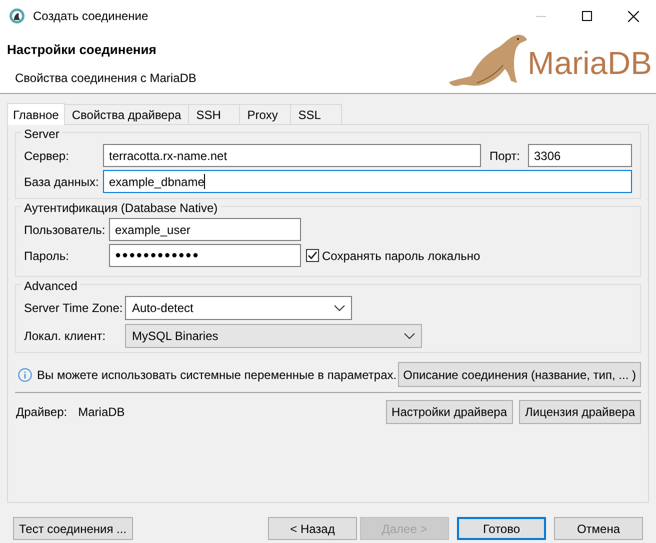 The image size is (656, 543). I want to click on checkbox, so click(312, 255).